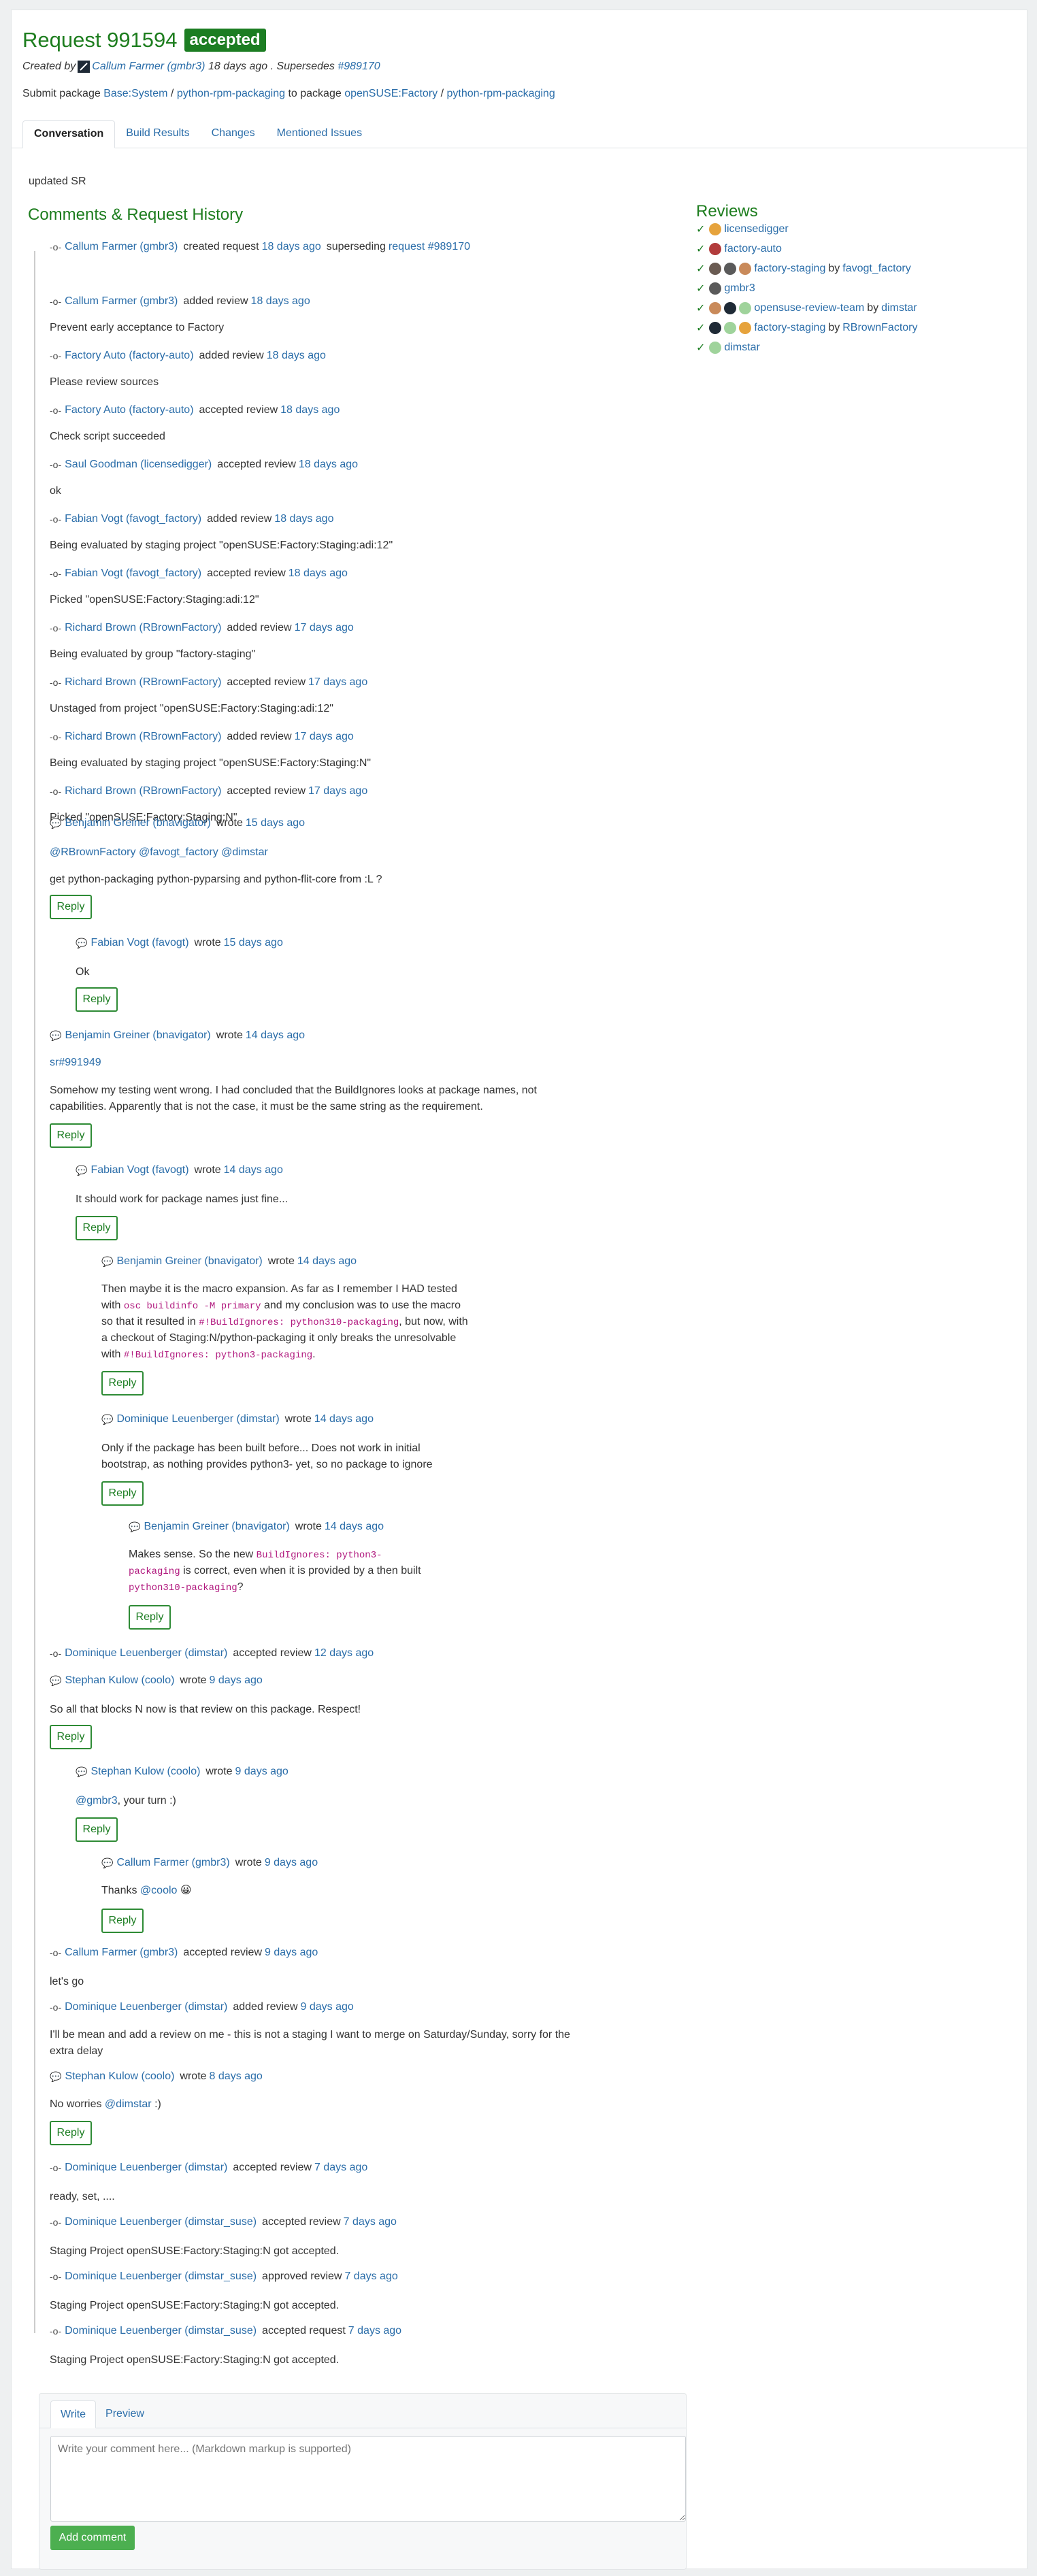 The height and width of the screenshot is (2576, 1037). Describe the element at coordinates (158, 134) in the screenshot. I see `tab-build-results: Build Results` at that location.